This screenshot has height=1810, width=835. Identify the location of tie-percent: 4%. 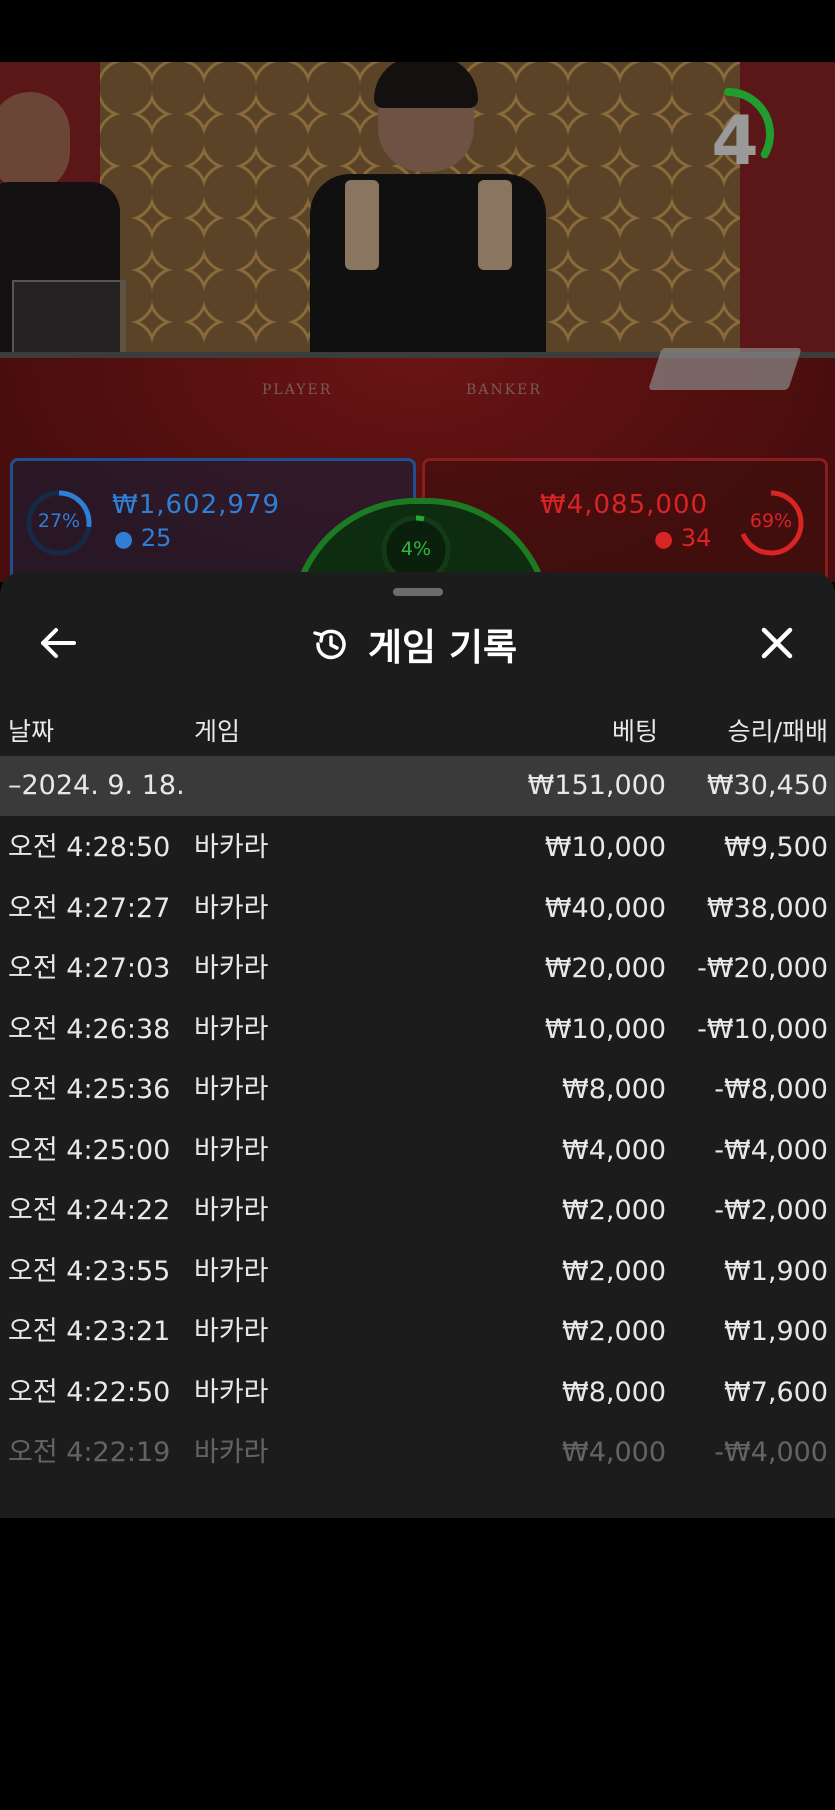
(416, 549).